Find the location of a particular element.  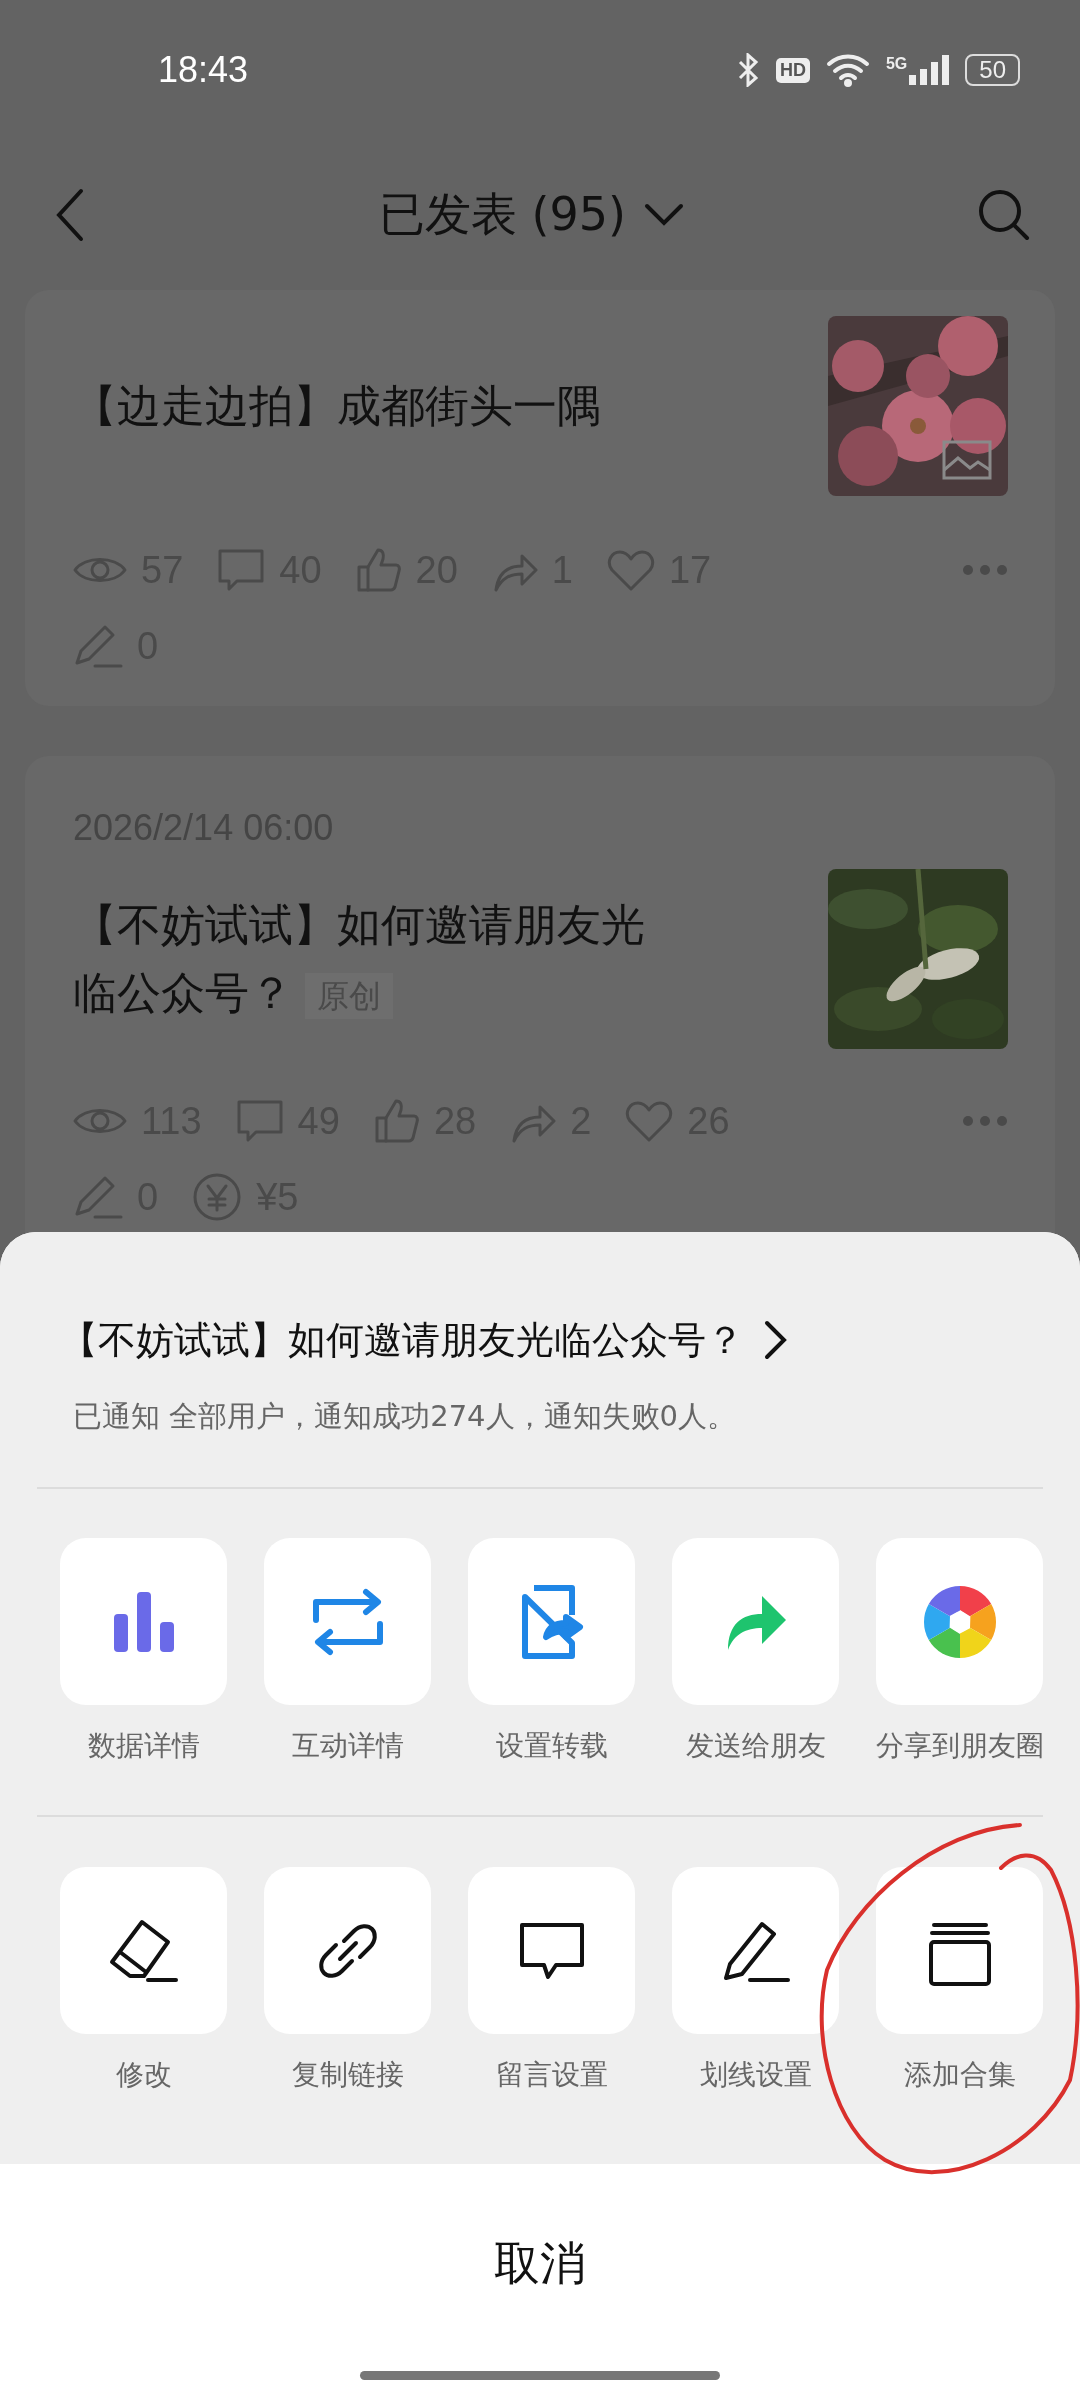

signal-icon is located at coordinates (929, 70).